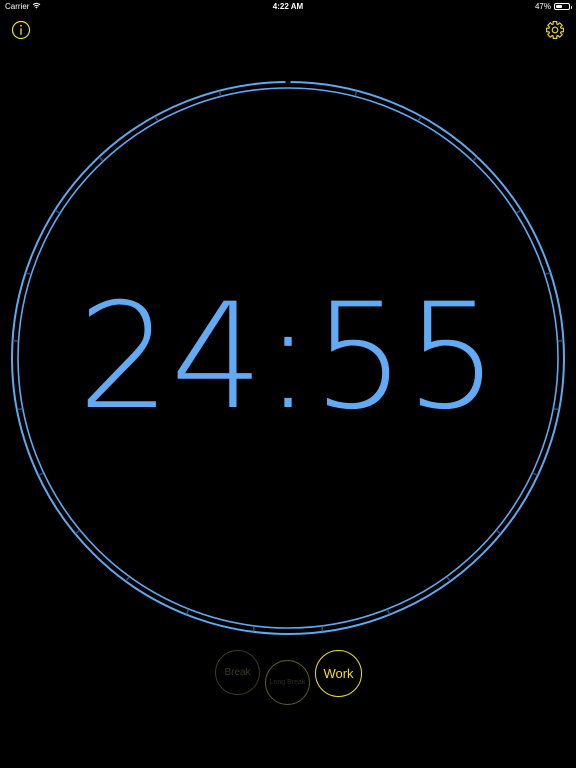 This screenshot has height=768, width=576. I want to click on gear-icon, so click(555, 30).